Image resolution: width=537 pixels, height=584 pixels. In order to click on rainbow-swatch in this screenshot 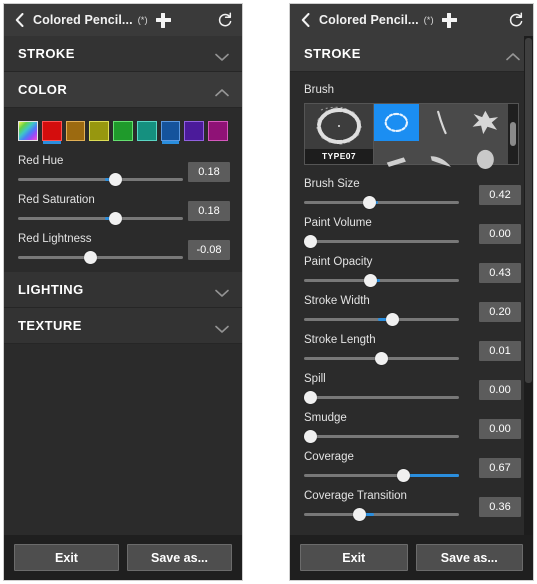, I will do `click(28, 131)`.